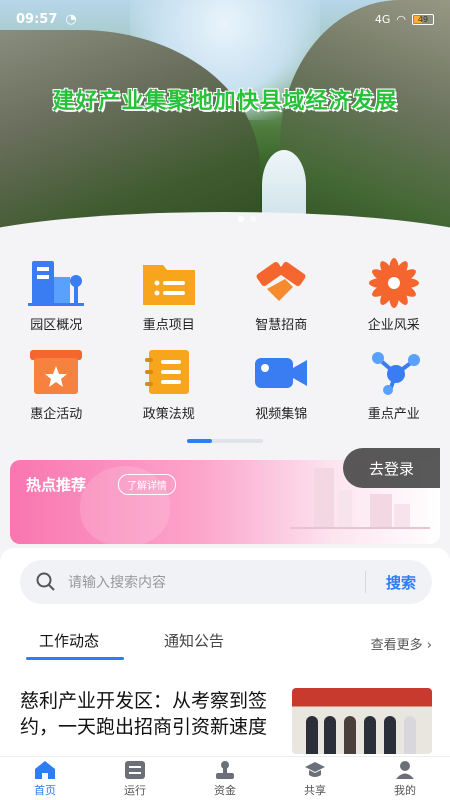  Describe the element at coordinates (315, 770) in the screenshot. I see `graduation-cap-icon` at that location.